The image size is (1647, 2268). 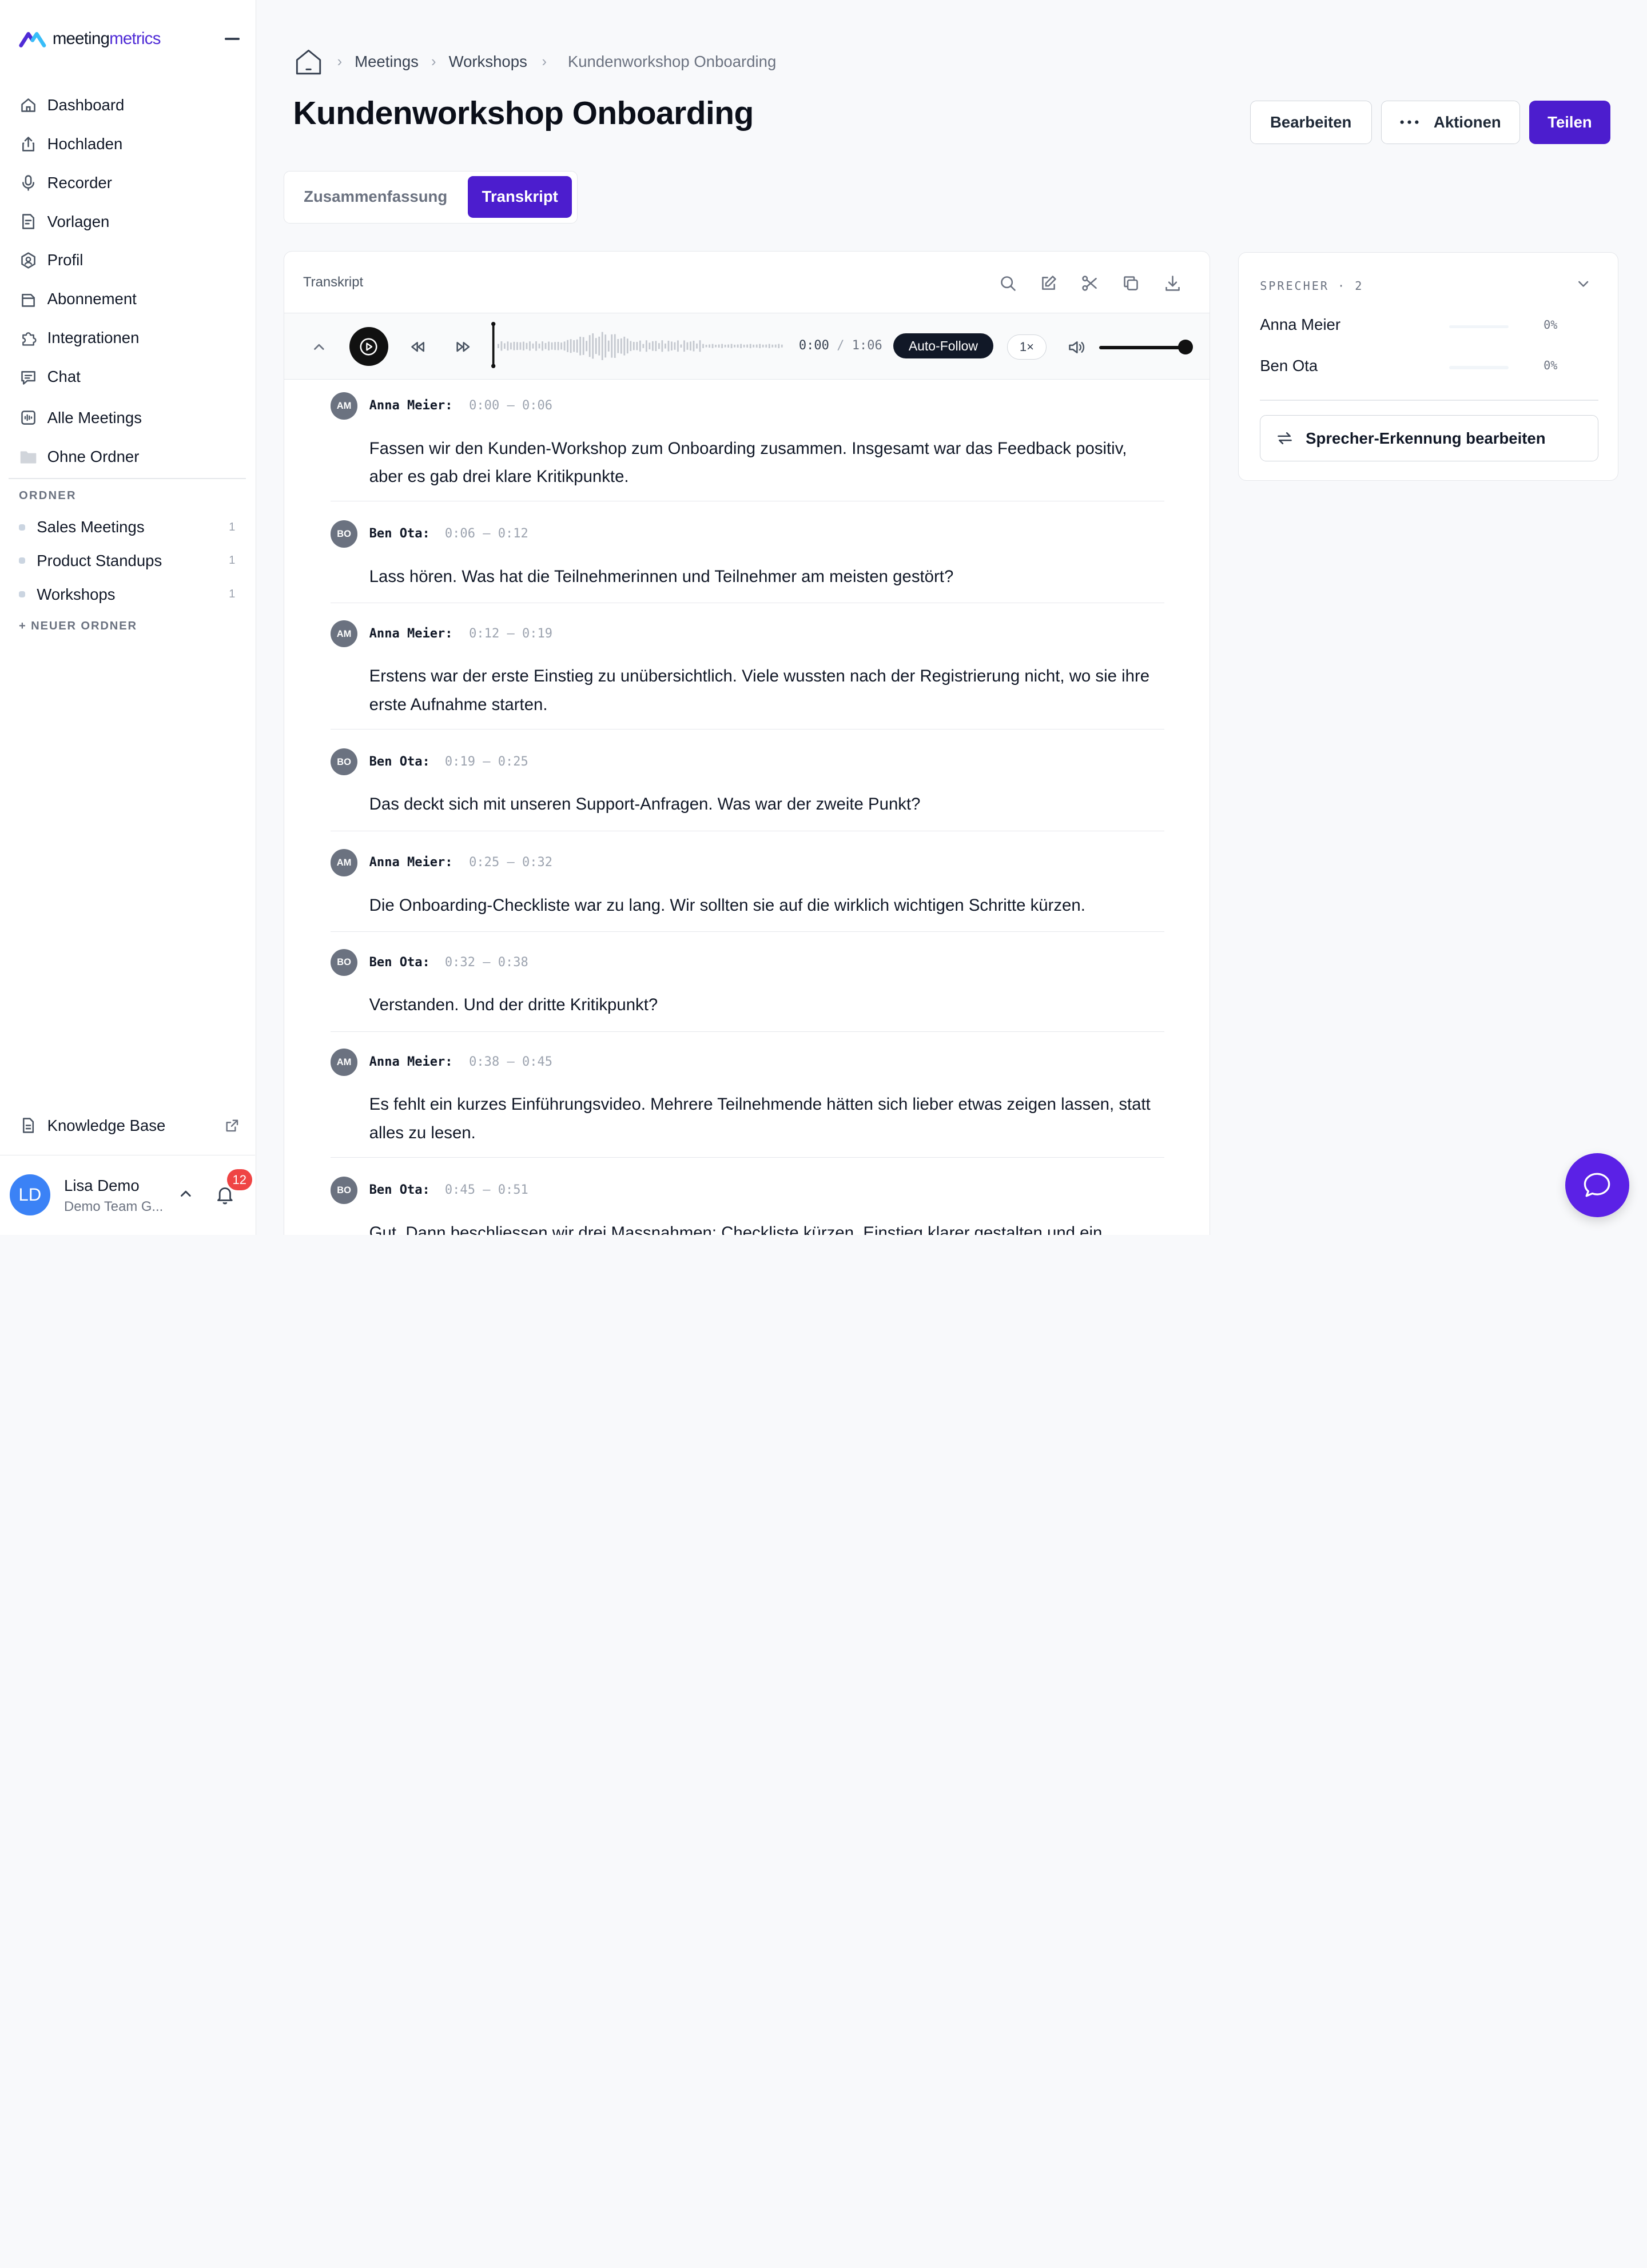 What do you see at coordinates (22, 594) in the screenshot?
I see `folder-dot` at bounding box center [22, 594].